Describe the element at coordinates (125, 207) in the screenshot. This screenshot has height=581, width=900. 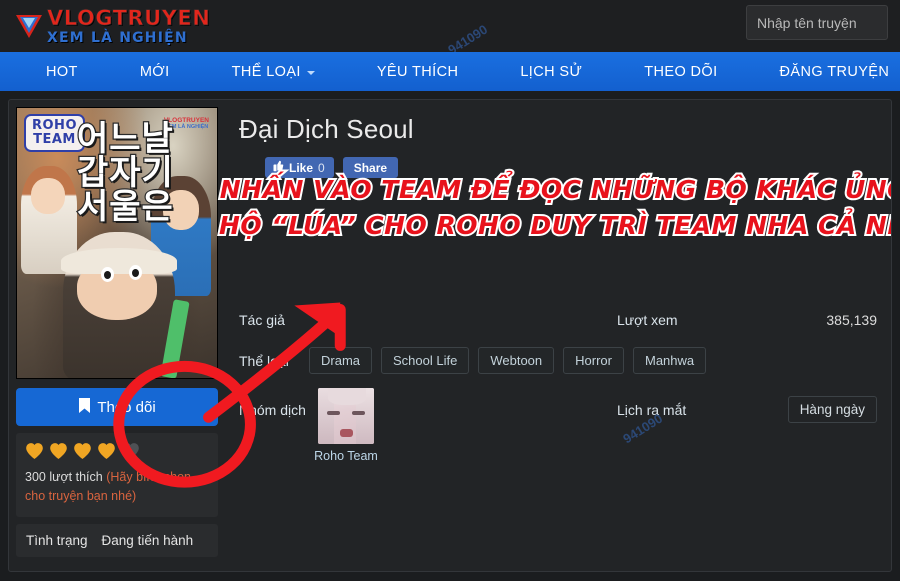
I see `korean-line-3: 서울은` at that location.